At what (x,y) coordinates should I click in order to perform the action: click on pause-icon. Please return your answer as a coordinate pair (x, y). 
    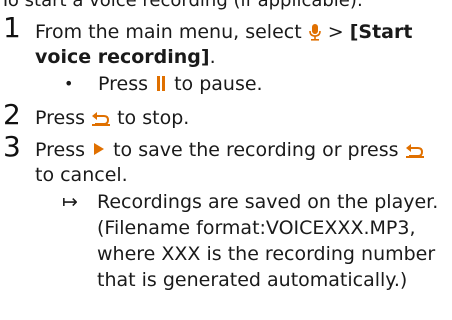
    Looking at the image, I should click on (161, 83).